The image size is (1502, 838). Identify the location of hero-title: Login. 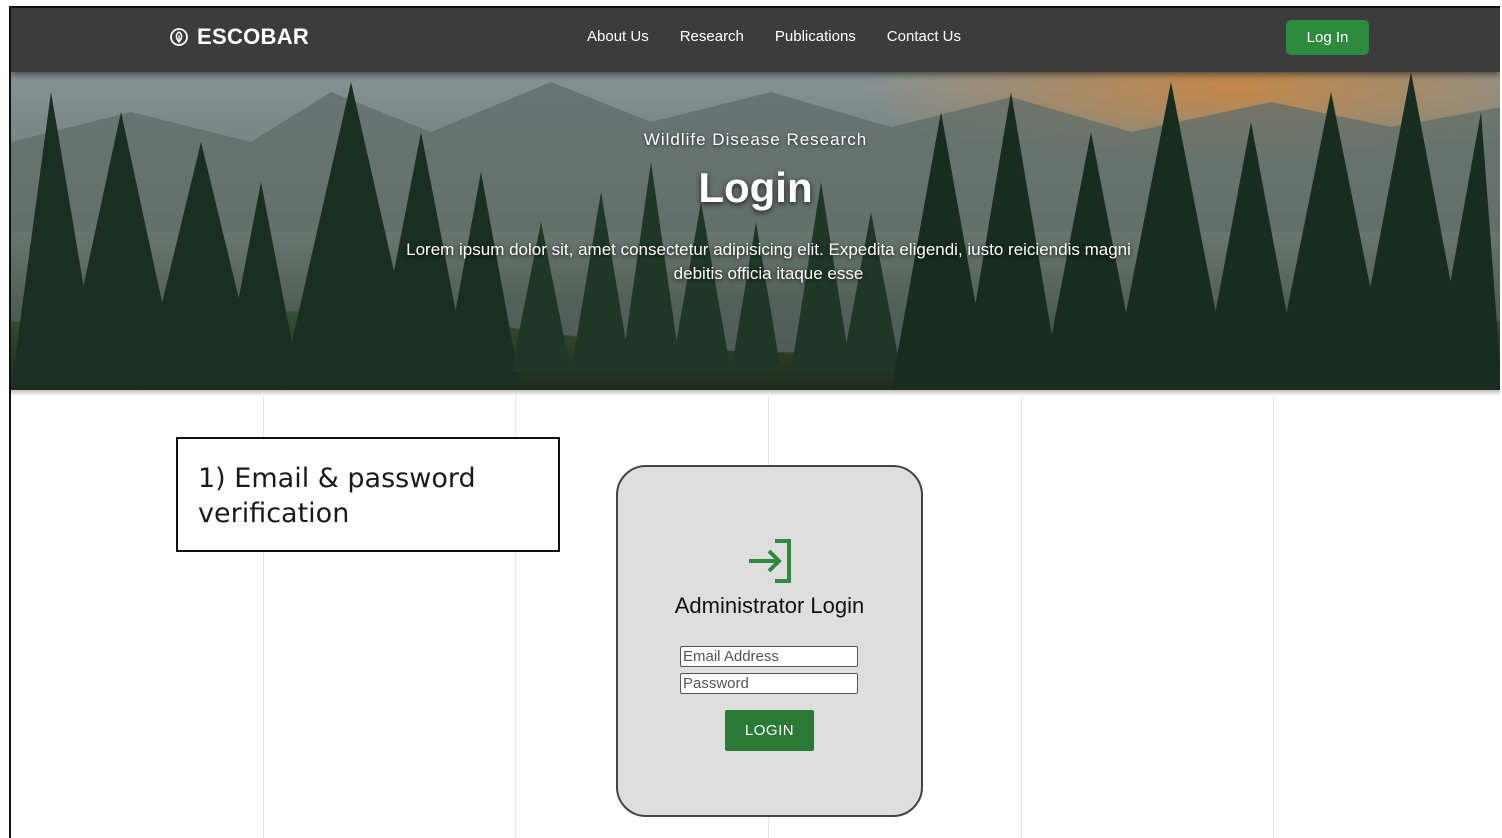
(755, 187).